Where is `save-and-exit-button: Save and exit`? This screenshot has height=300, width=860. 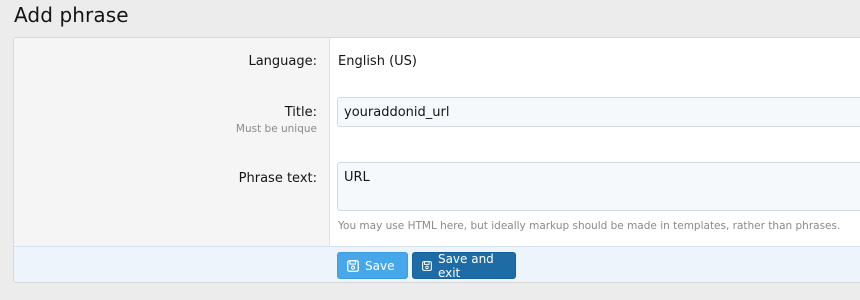
save-and-exit-button: Save and exit is located at coordinates (464, 265).